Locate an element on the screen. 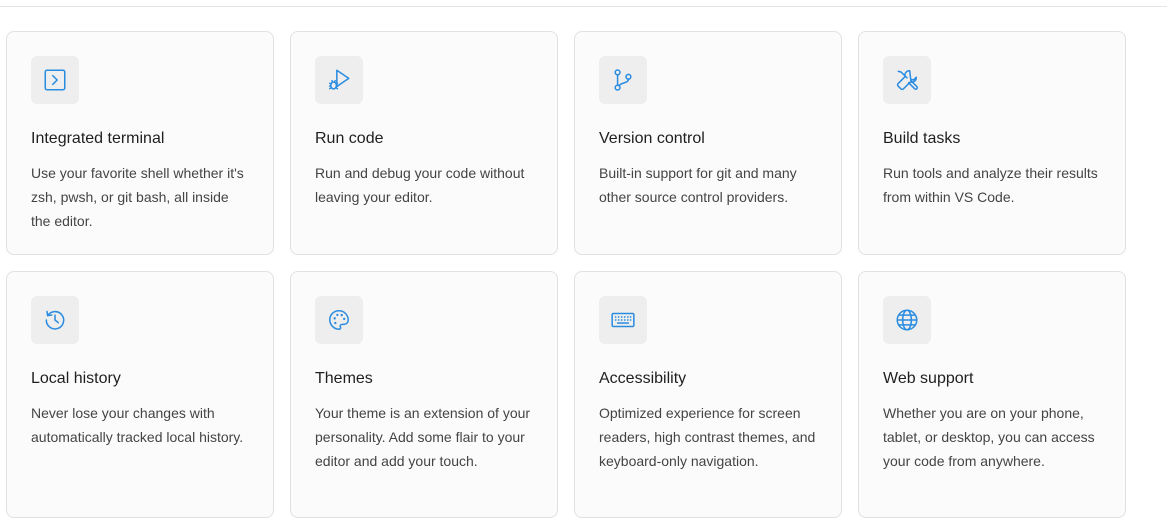 This screenshot has width=1167, height=528. feature-title: Build tasks is located at coordinates (922, 138).